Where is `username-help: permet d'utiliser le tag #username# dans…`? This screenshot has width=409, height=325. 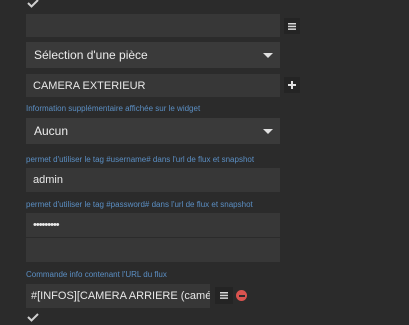 username-help: permet d'utiliser le tag #username# dans… is located at coordinates (140, 159).